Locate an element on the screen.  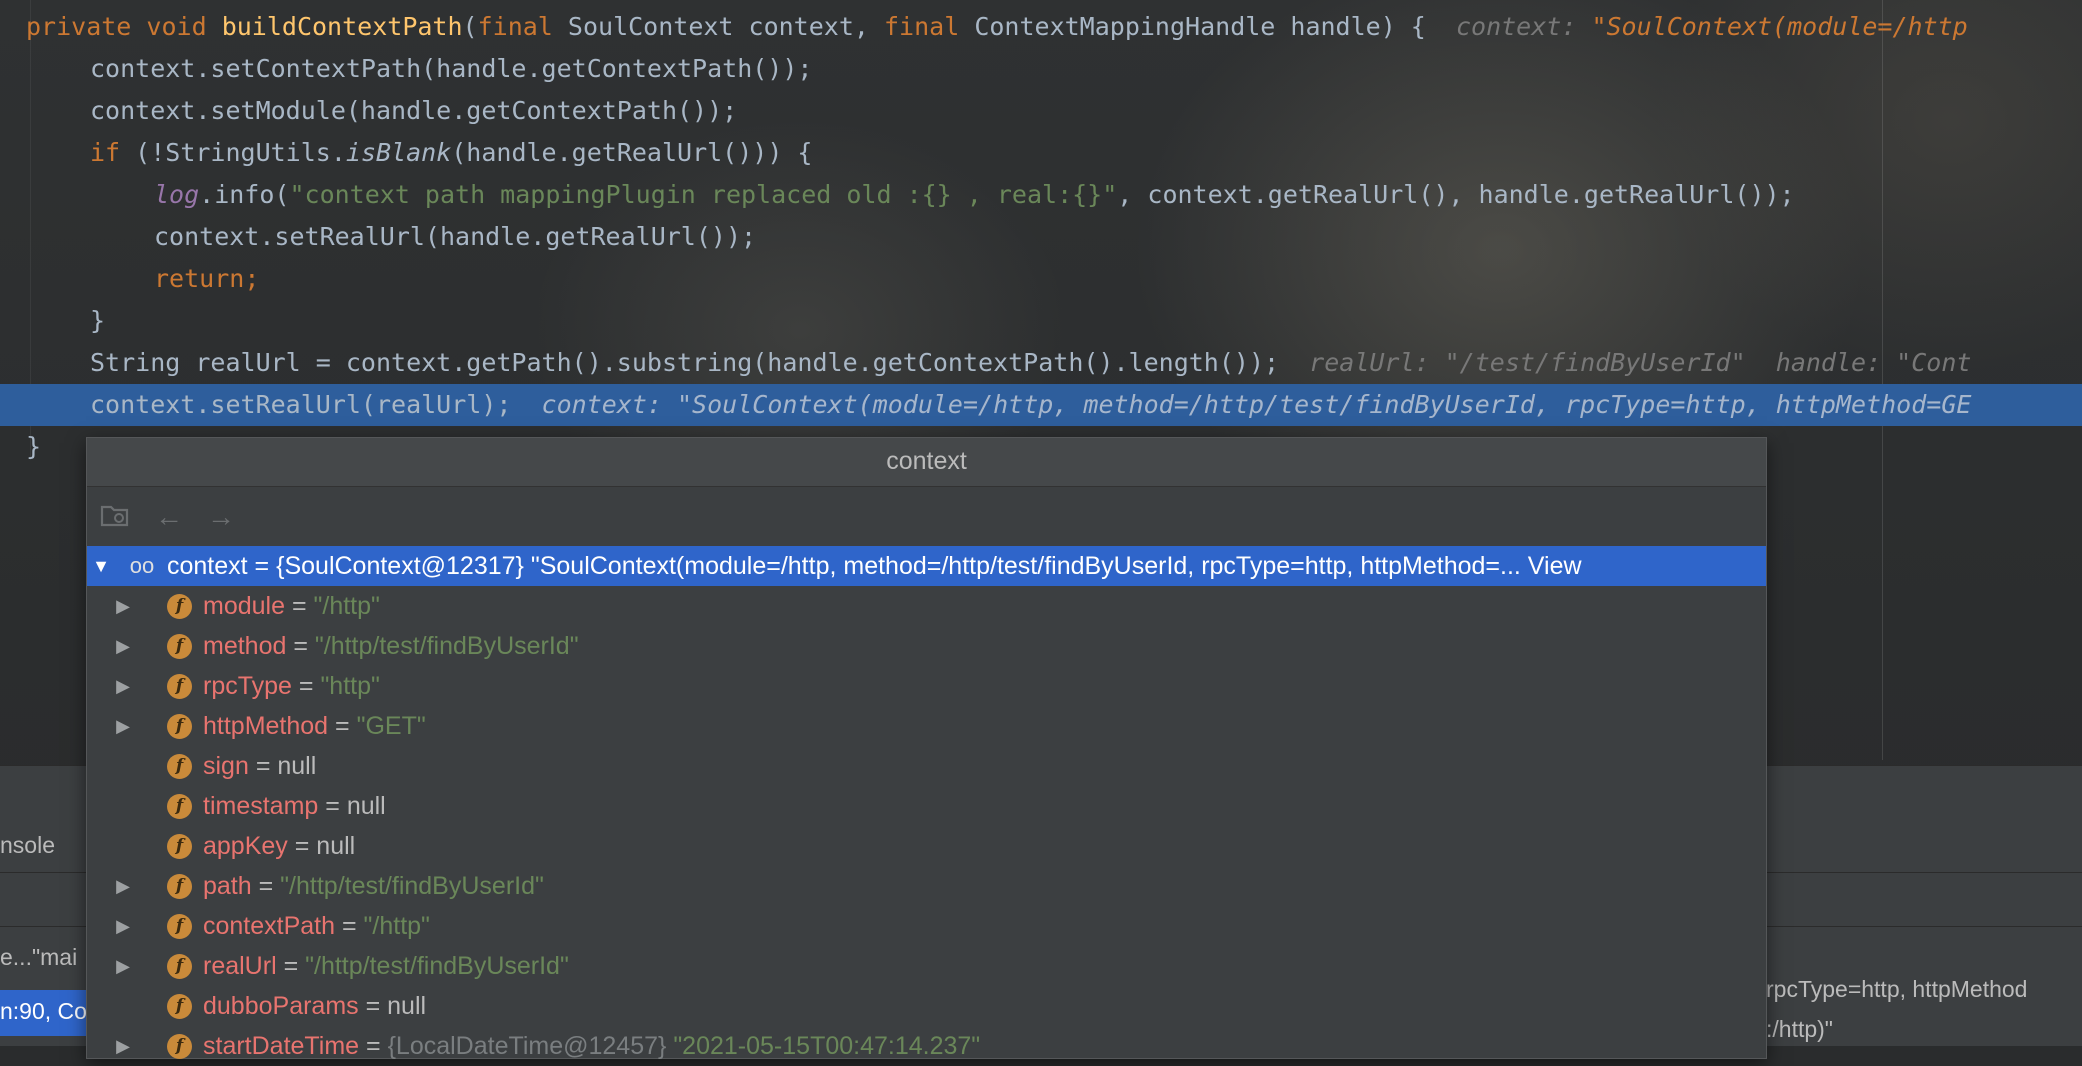
code-token: .info( is located at coordinates (244, 194).